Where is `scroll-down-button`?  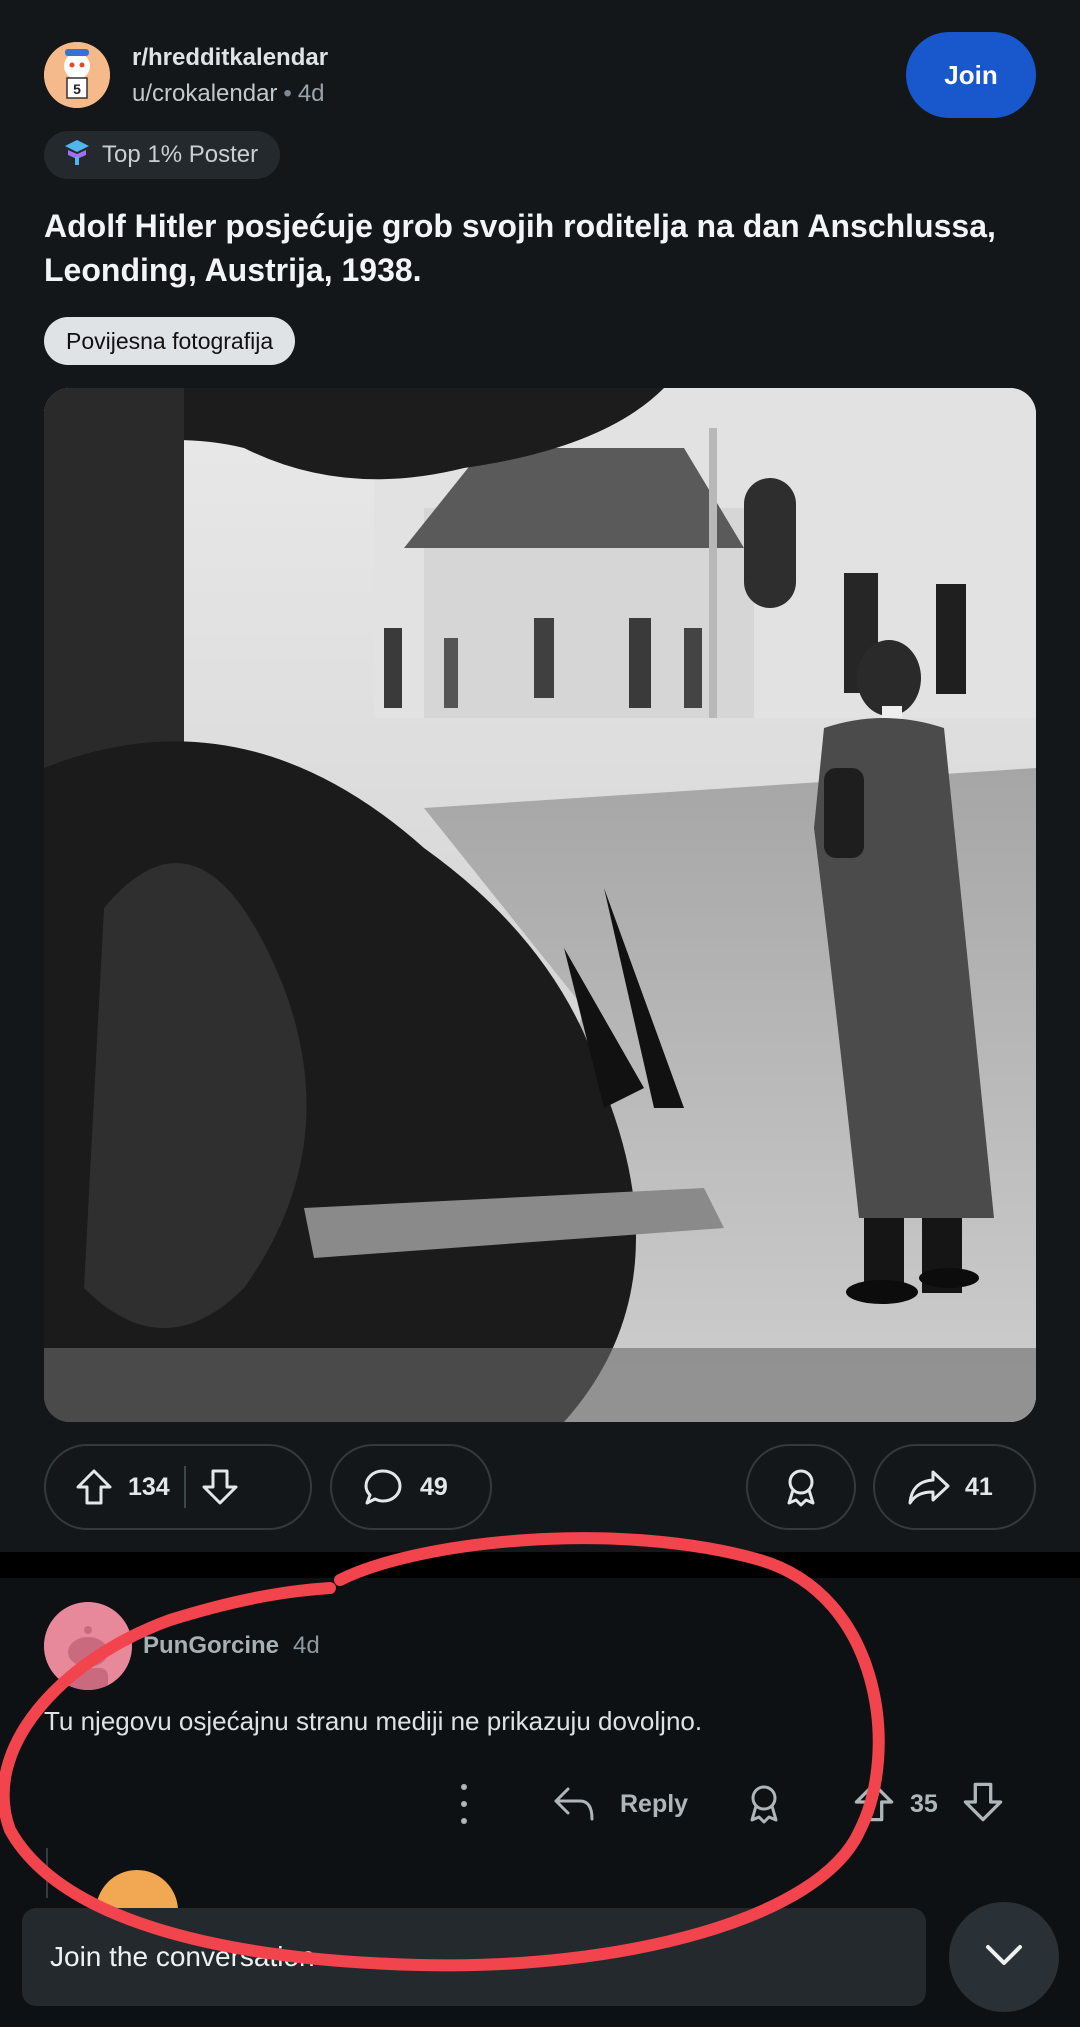 scroll-down-button is located at coordinates (1004, 1957).